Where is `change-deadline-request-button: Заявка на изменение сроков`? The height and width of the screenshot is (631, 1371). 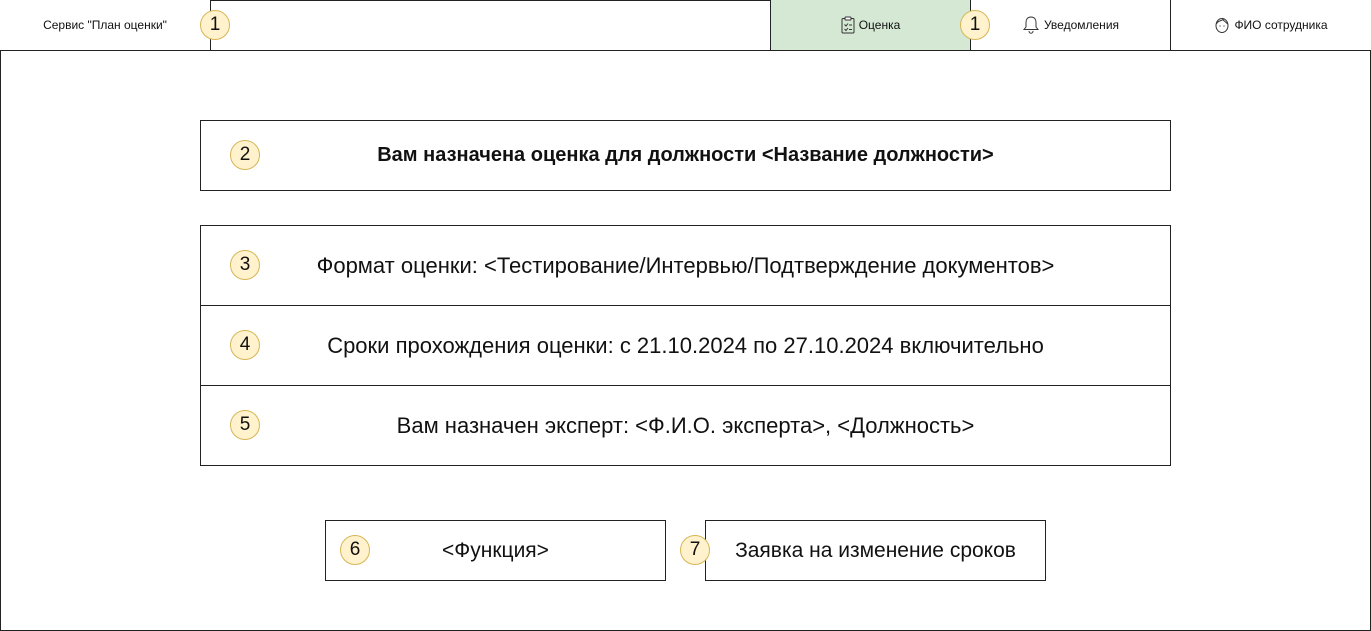 change-deadline-request-button: Заявка на изменение сроков is located at coordinates (875, 550).